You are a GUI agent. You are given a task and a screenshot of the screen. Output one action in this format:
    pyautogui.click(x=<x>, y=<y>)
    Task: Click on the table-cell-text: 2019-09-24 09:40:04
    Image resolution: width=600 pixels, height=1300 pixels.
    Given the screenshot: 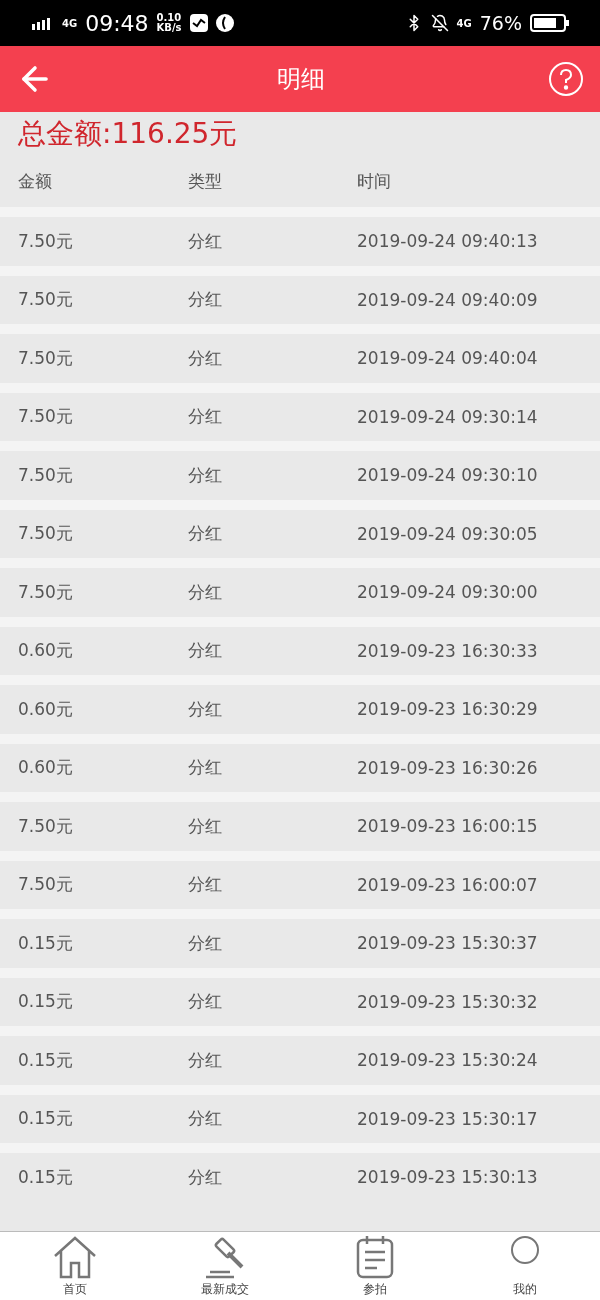 What is the action you would take?
    pyautogui.click(x=448, y=358)
    